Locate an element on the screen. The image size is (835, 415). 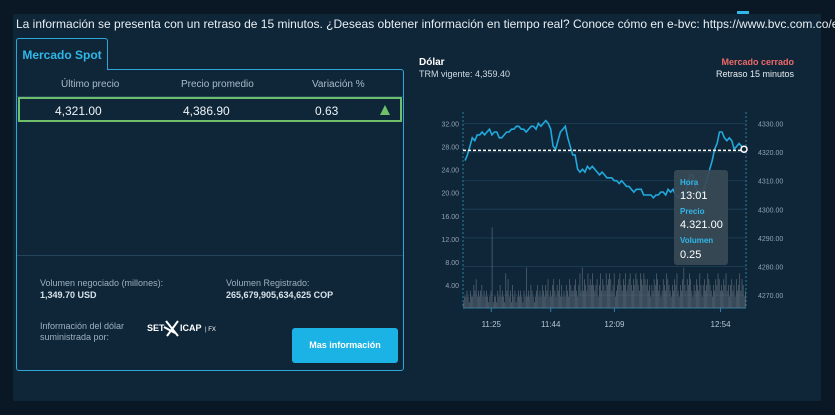
volumen-negociado-value: 1,349.70 USD is located at coordinates (68, 295).